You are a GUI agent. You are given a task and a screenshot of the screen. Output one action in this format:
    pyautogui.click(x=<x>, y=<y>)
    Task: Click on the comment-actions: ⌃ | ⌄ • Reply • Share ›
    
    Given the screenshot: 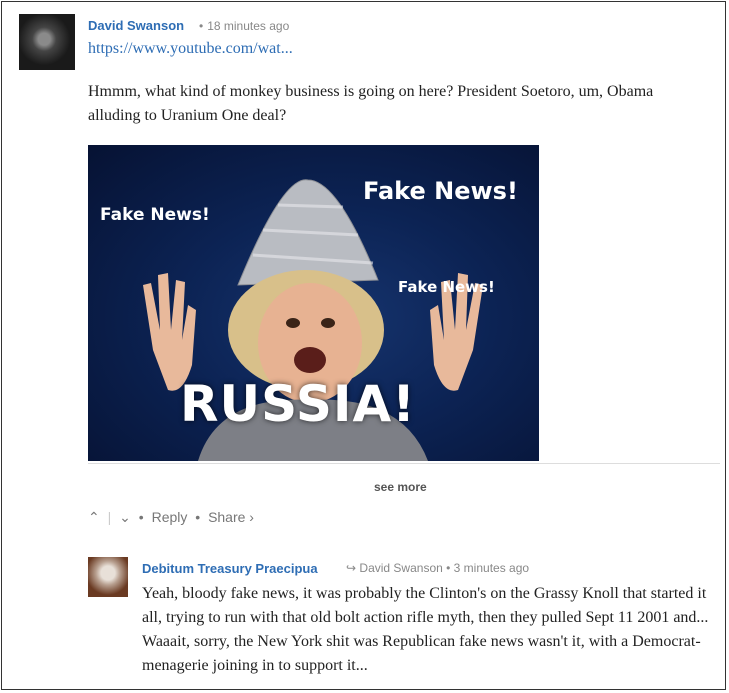 What is the action you would take?
    pyautogui.click(x=173, y=517)
    